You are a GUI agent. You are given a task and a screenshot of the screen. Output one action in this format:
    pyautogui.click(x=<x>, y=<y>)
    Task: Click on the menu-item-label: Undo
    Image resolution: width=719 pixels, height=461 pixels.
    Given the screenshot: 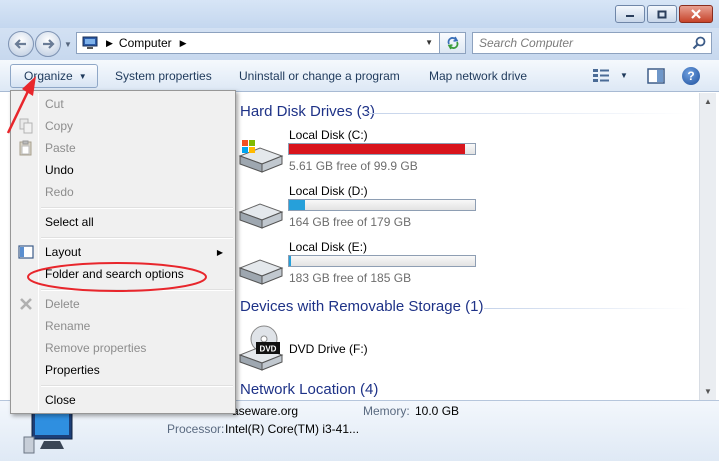 What is the action you would take?
    pyautogui.click(x=59, y=170)
    